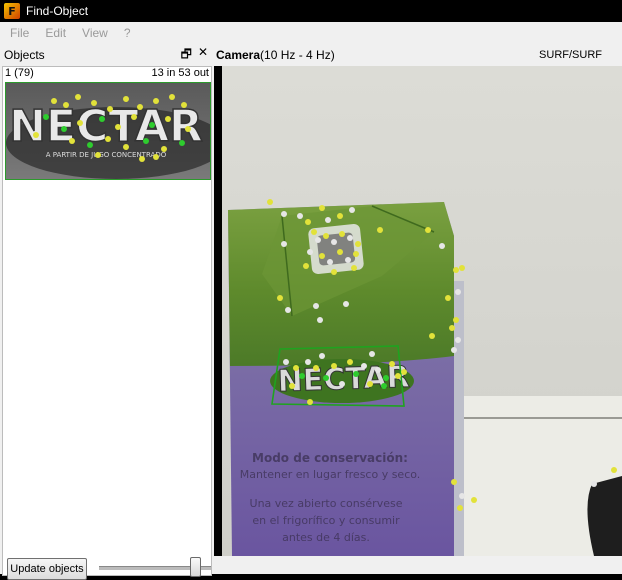  I want to click on object-row: 1 (79) 13 in 53 out, so click(107, 74).